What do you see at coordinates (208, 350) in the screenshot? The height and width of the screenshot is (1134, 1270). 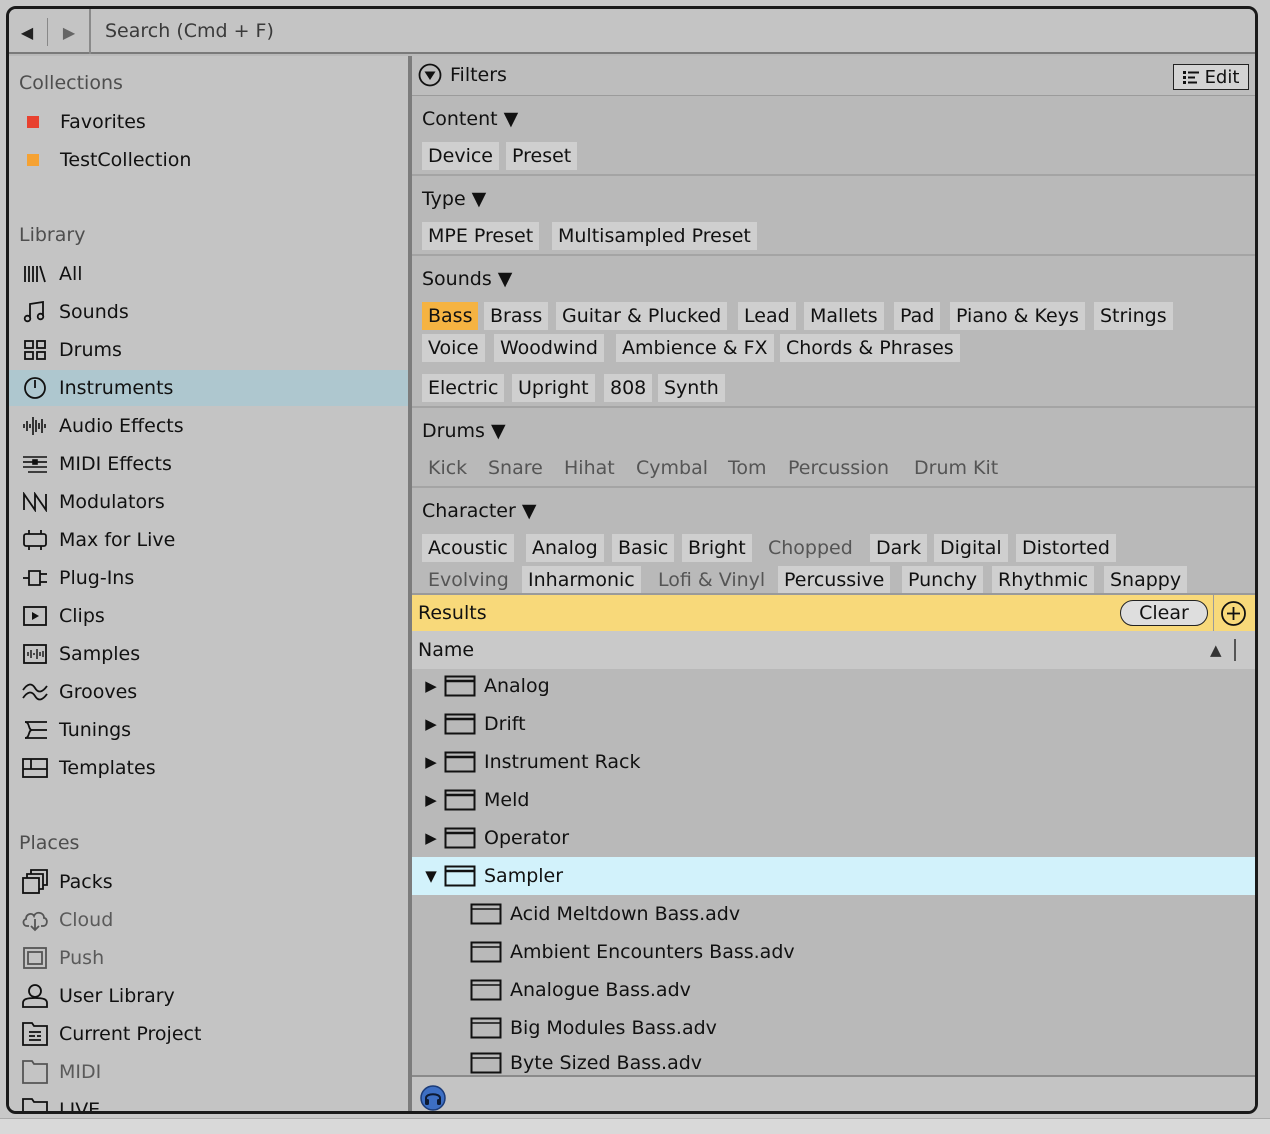 I see `sidebar-item-drums: Drums` at bounding box center [208, 350].